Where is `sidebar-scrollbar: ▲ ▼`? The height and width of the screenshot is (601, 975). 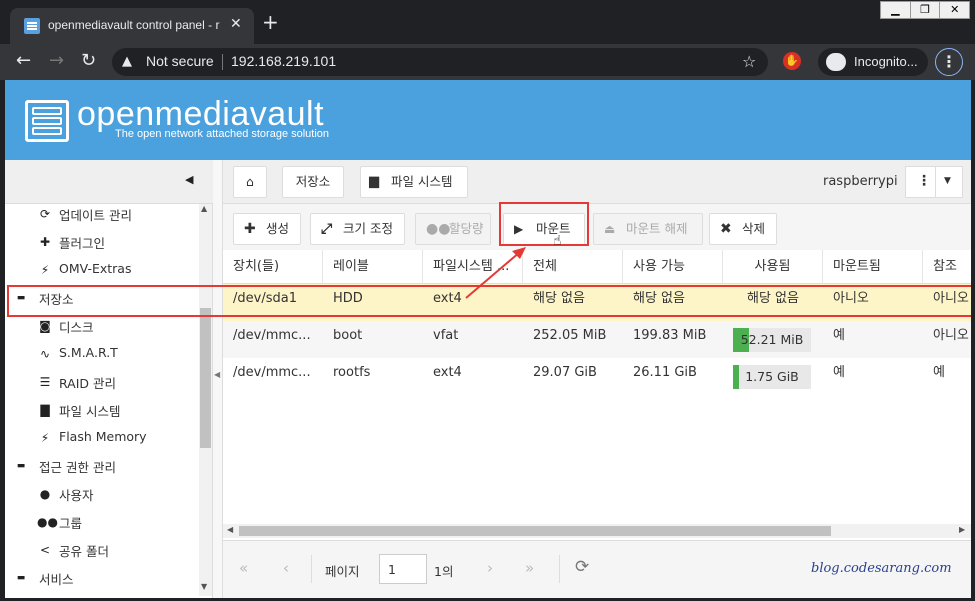
sidebar-scrollbar: ▲ ▼ is located at coordinates (205, 400).